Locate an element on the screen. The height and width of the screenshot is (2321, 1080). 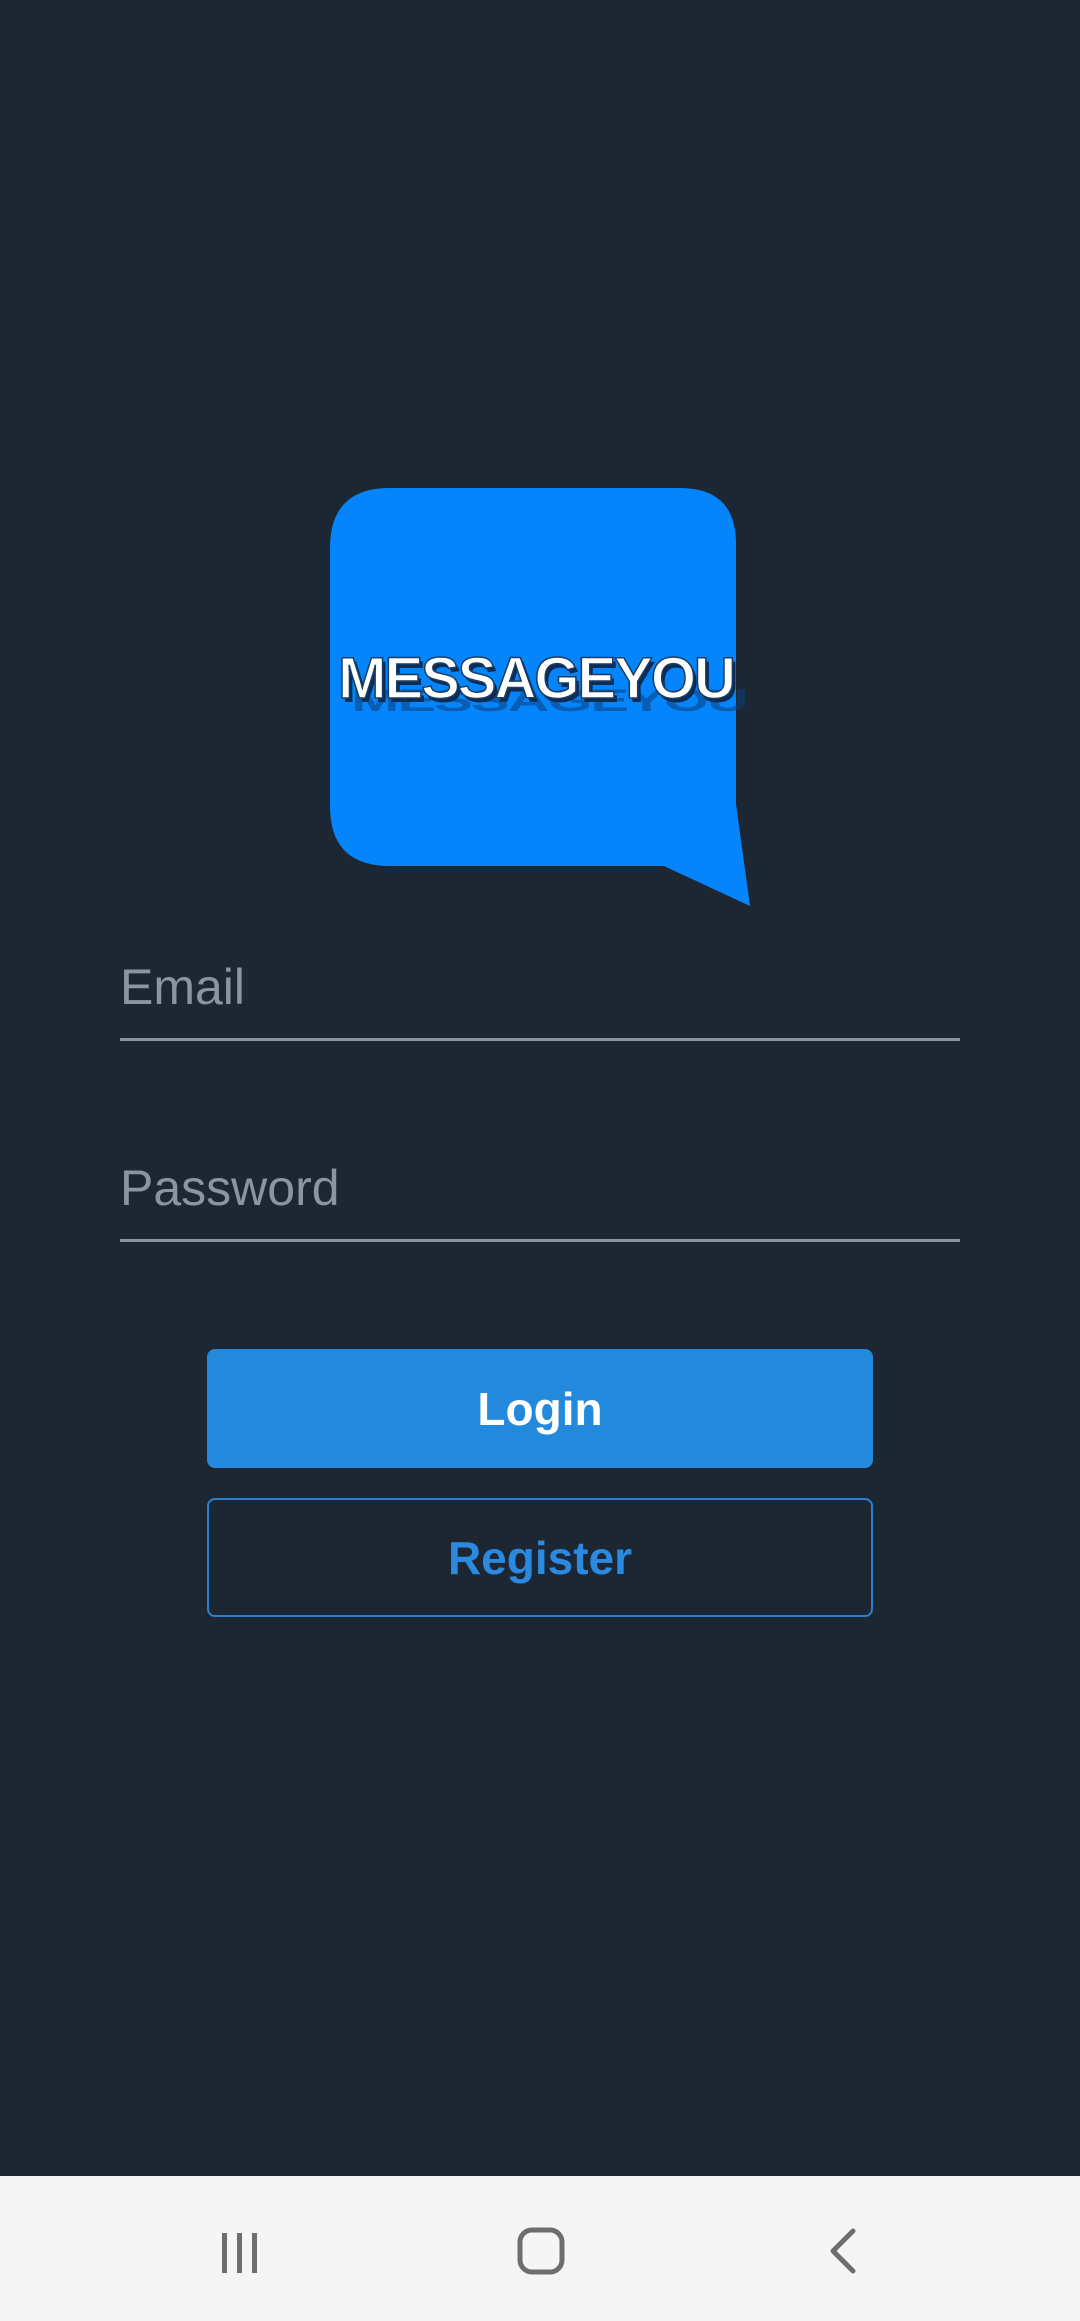
system-navigation-bar is located at coordinates (540, 2248).